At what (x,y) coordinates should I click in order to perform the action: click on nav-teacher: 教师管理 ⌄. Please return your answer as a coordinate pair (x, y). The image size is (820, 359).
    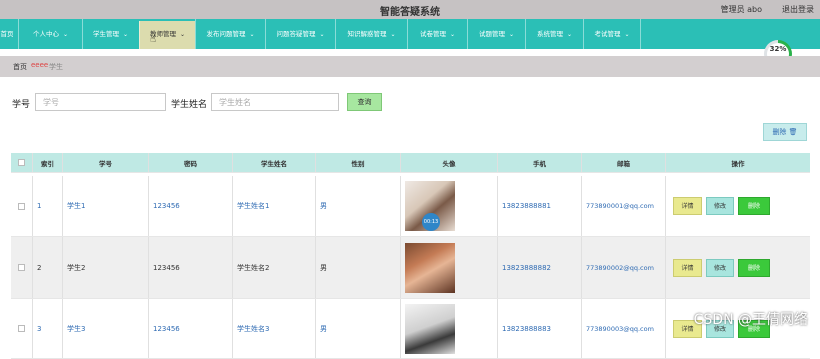
    Looking at the image, I should click on (167, 35).